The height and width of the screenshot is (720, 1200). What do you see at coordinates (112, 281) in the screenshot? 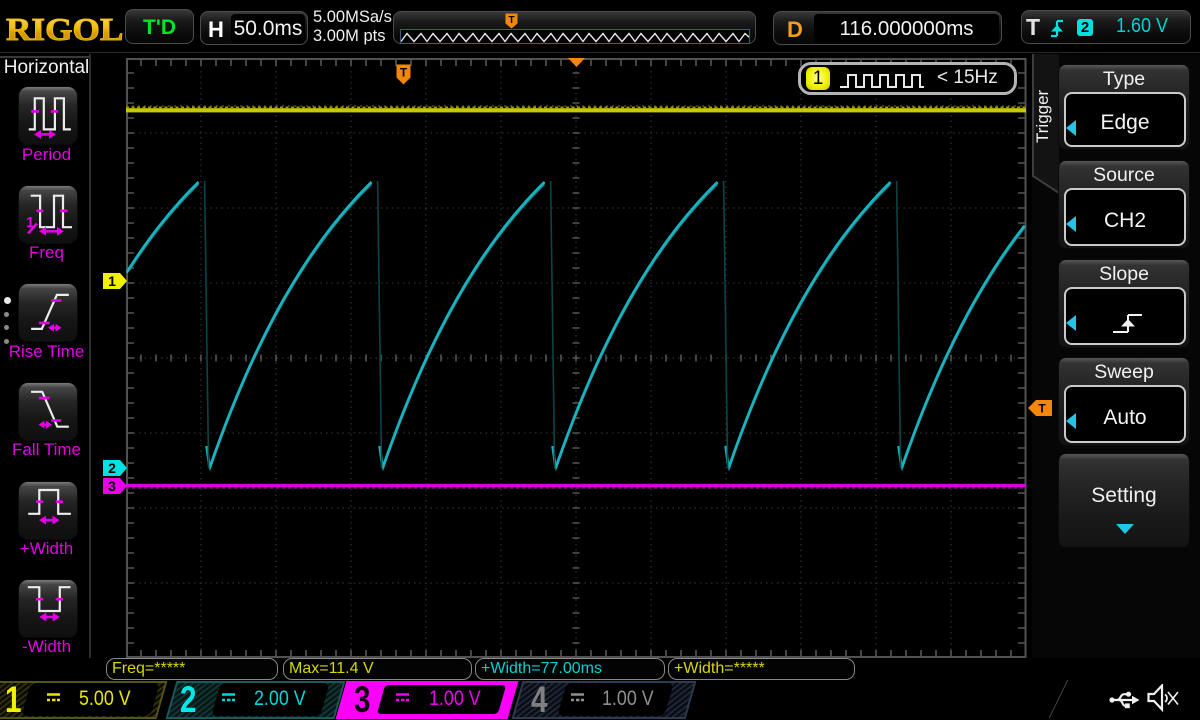
I see `svg-text: 1` at bounding box center [112, 281].